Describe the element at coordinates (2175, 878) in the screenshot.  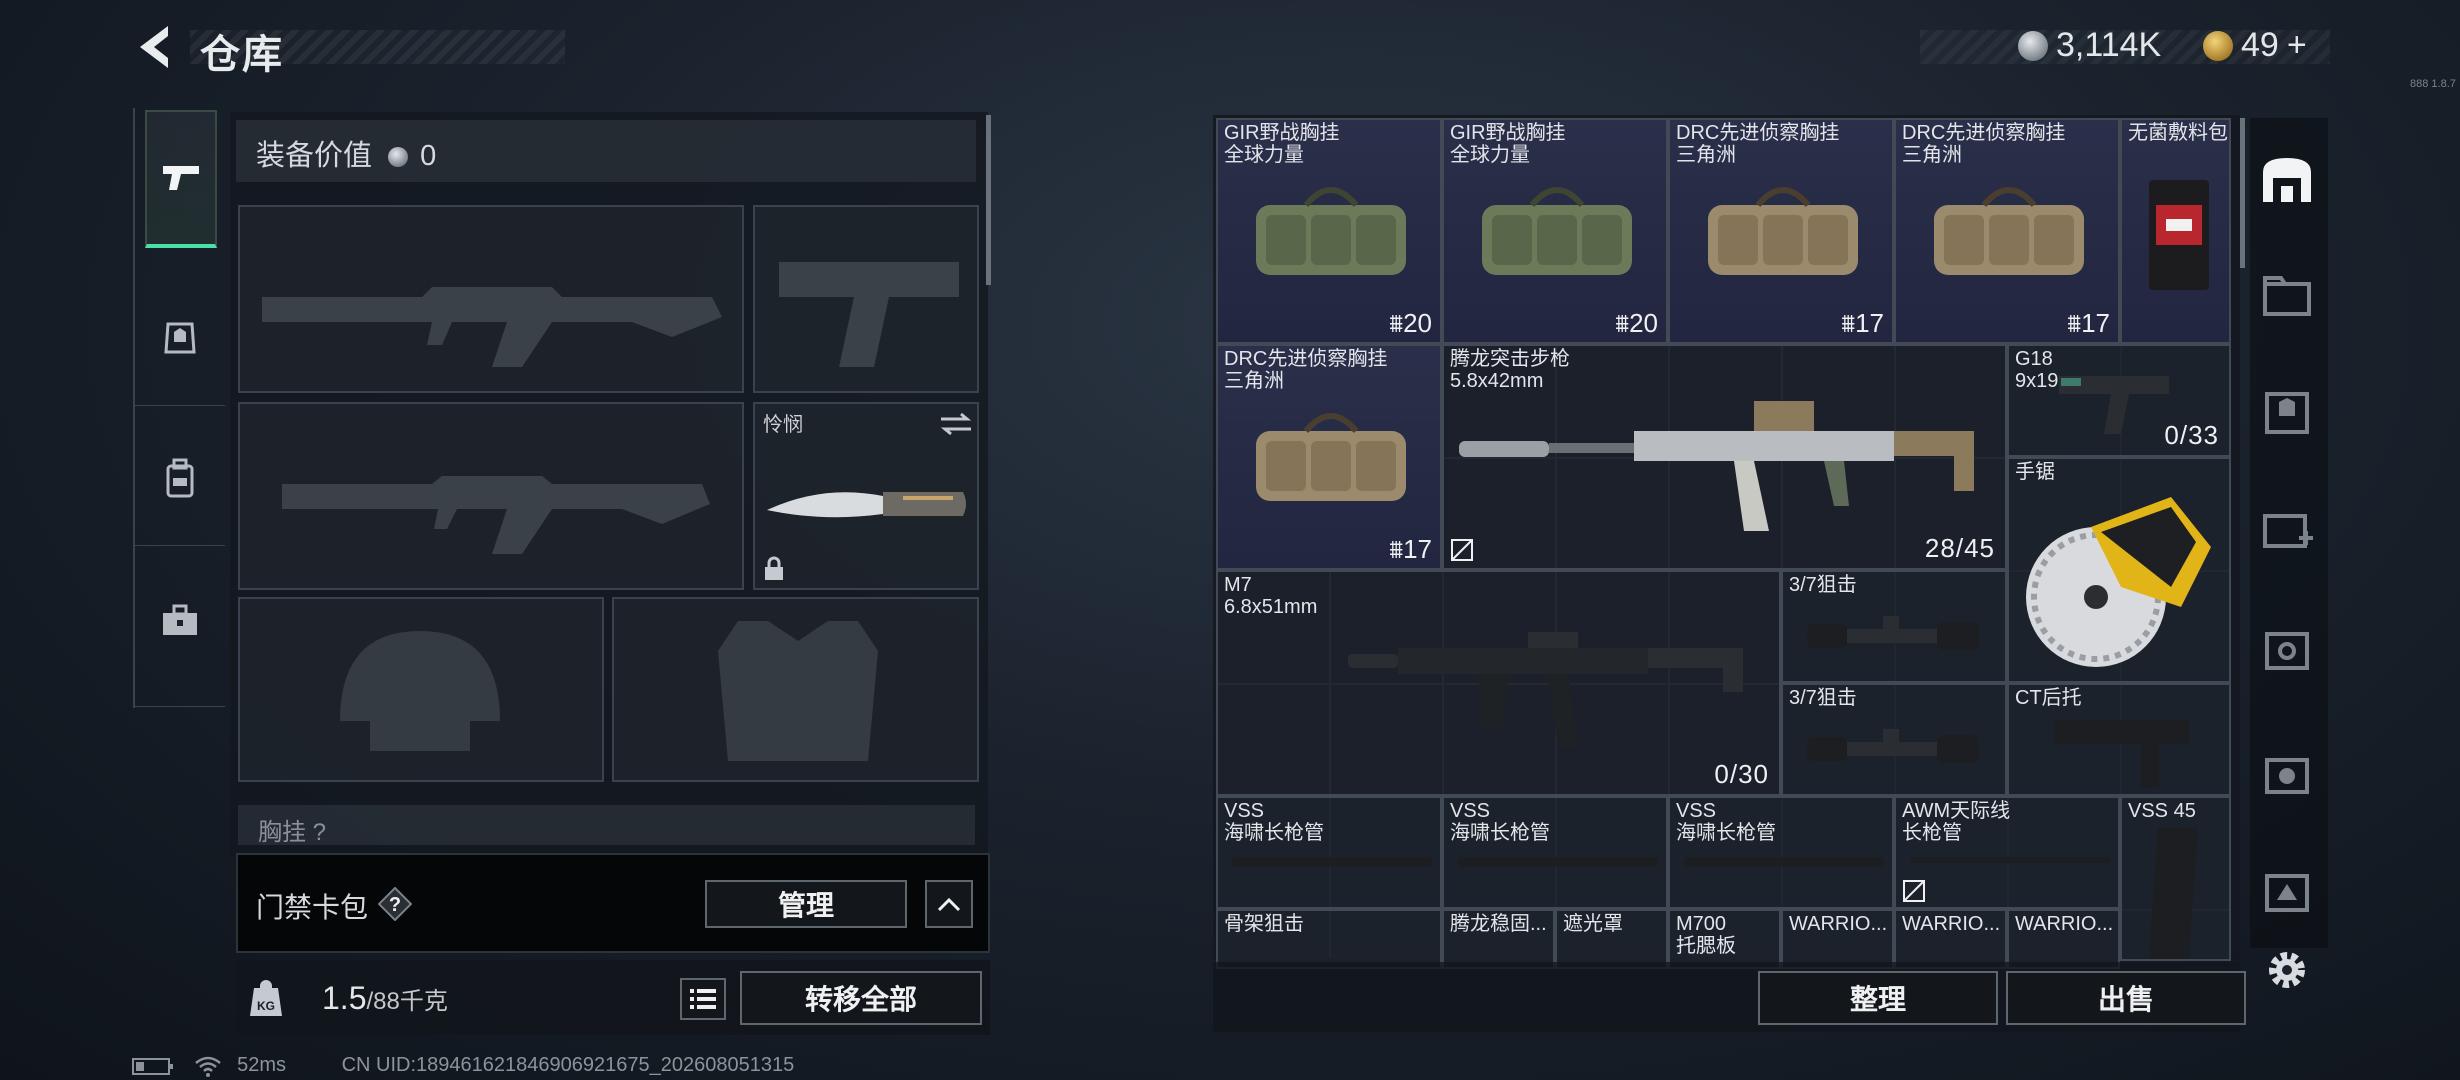
I see `stash-item-magazine: VSS 45` at that location.